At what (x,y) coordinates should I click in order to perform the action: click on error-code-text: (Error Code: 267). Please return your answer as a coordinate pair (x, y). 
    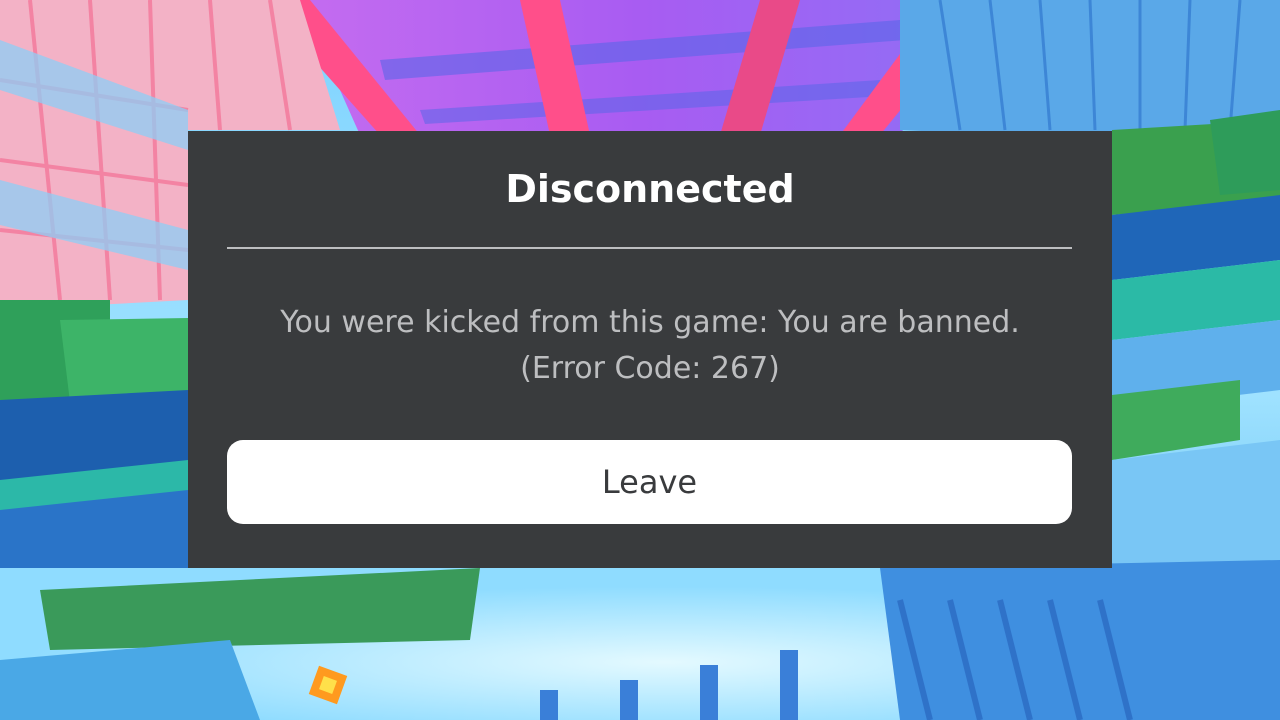
    Looking at the image, I should click on (650, 368).